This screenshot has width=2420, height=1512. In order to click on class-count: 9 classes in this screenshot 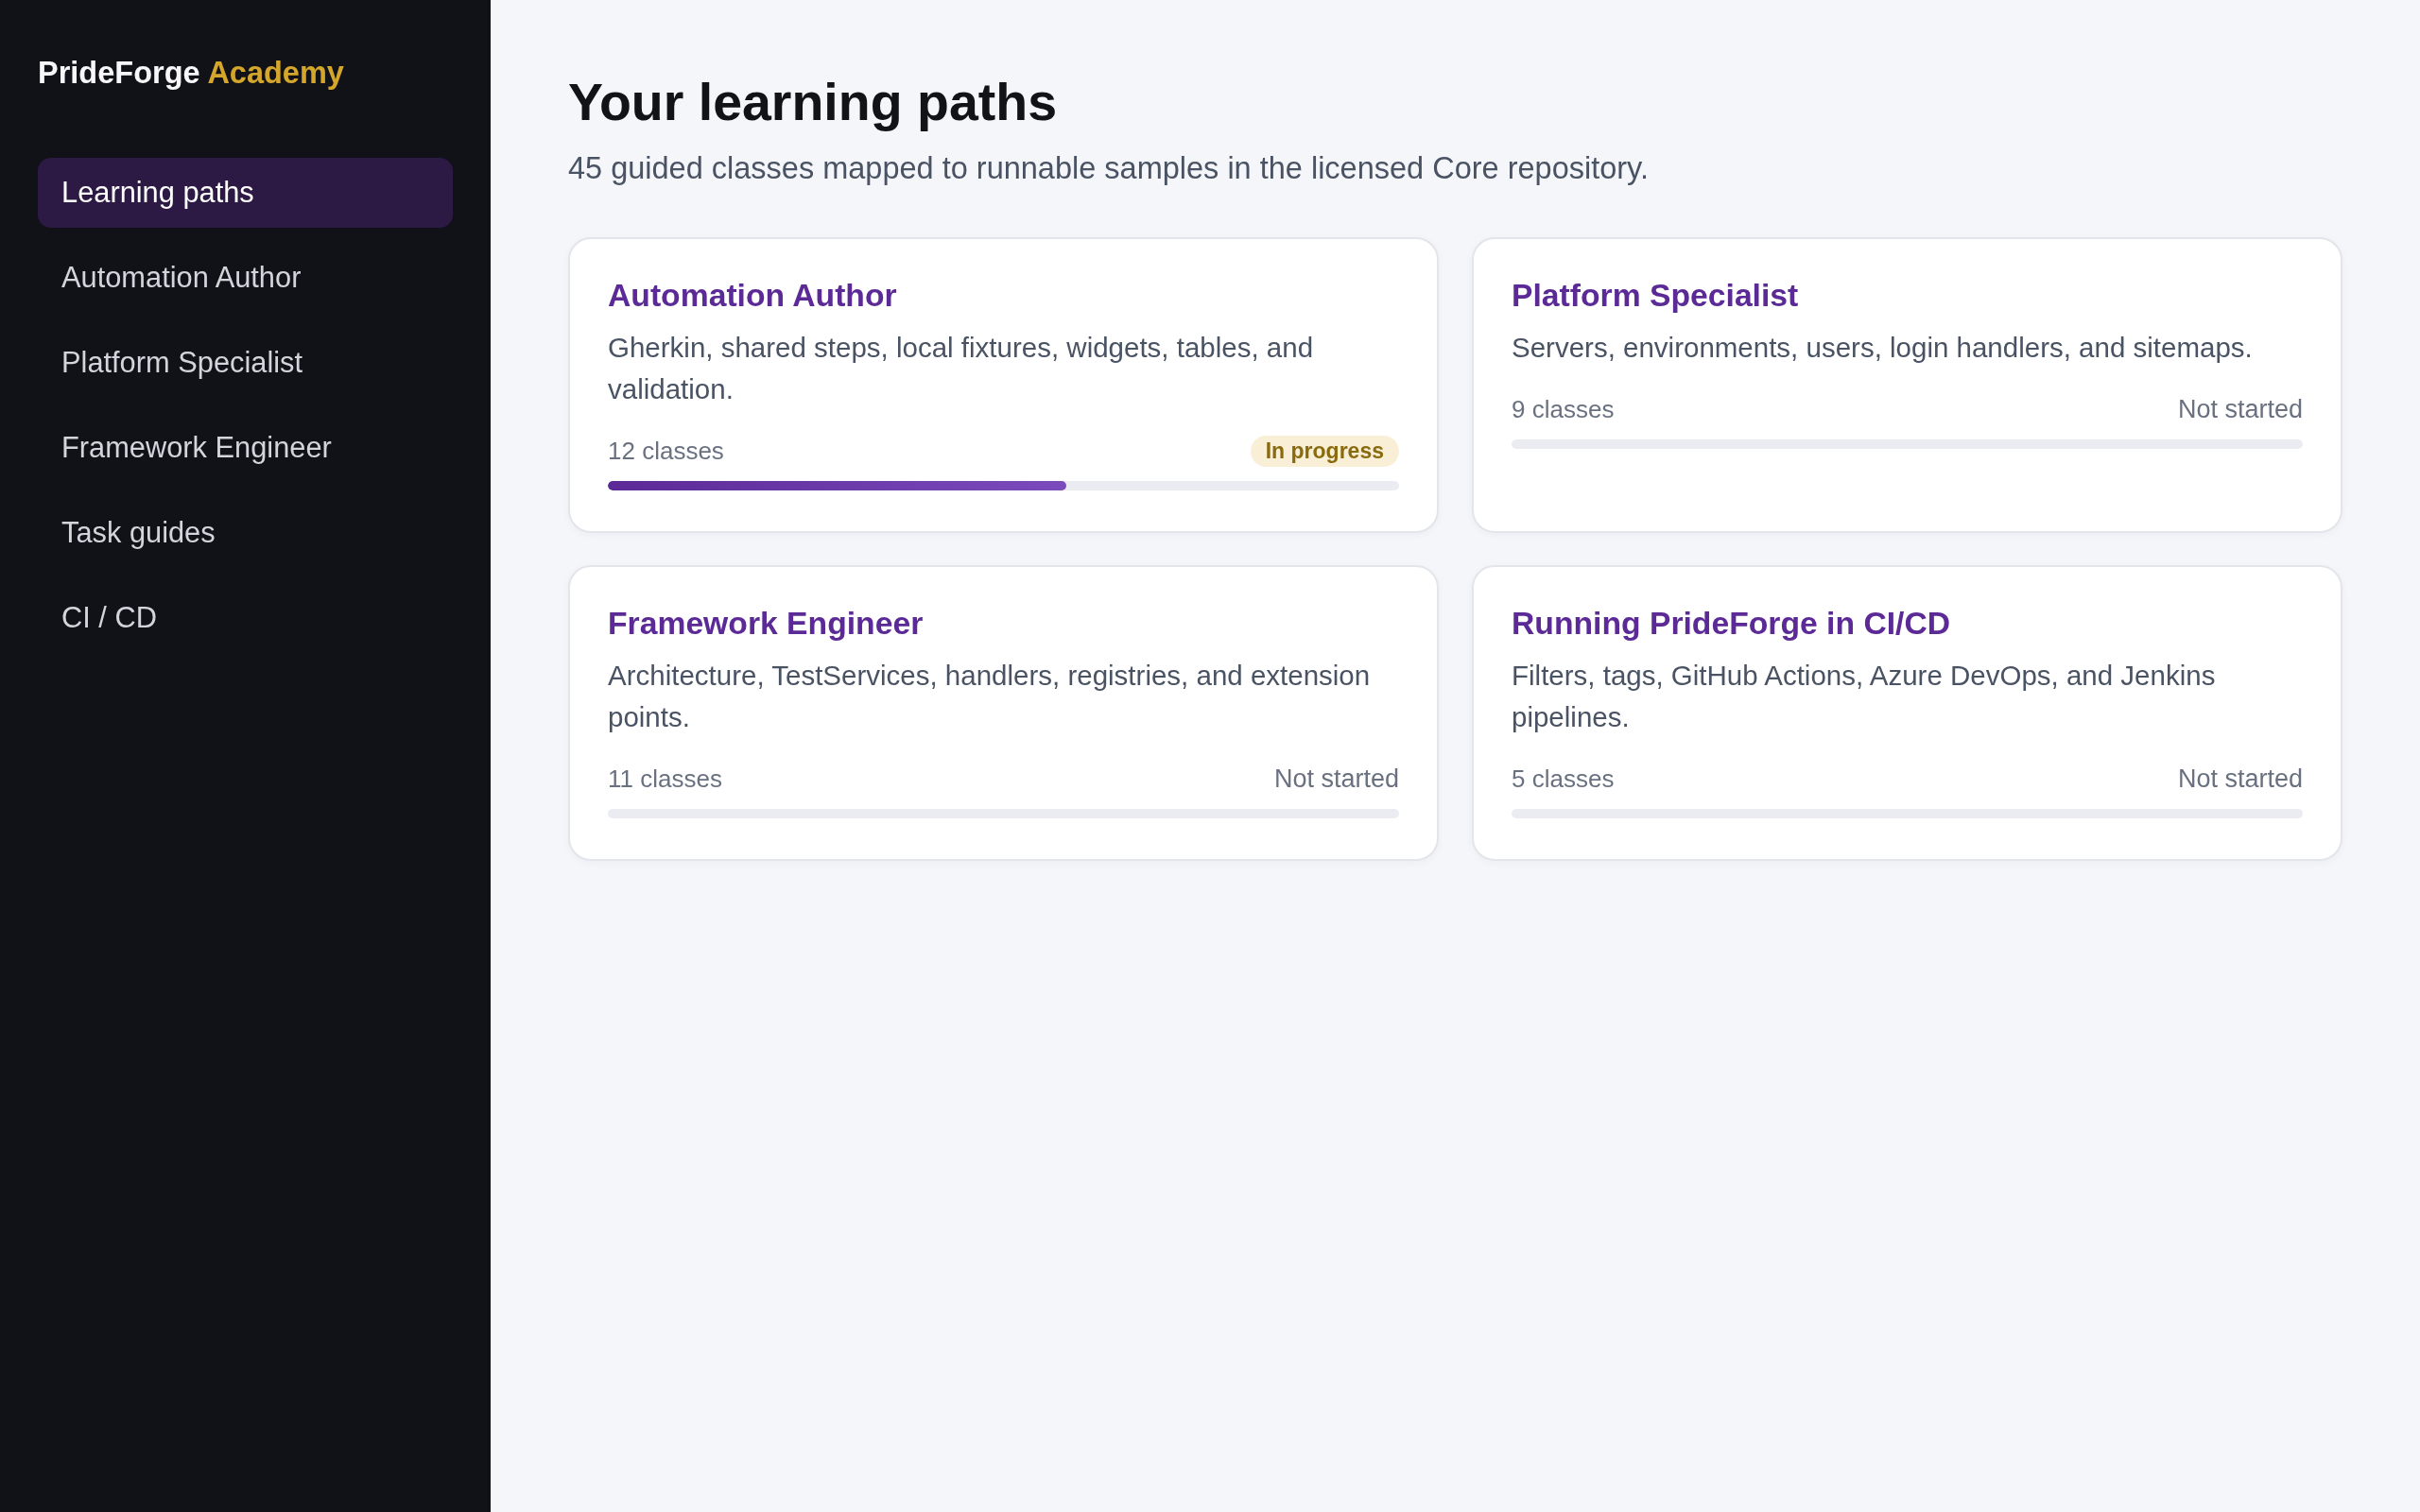, I will do `click(1563, 409)`.